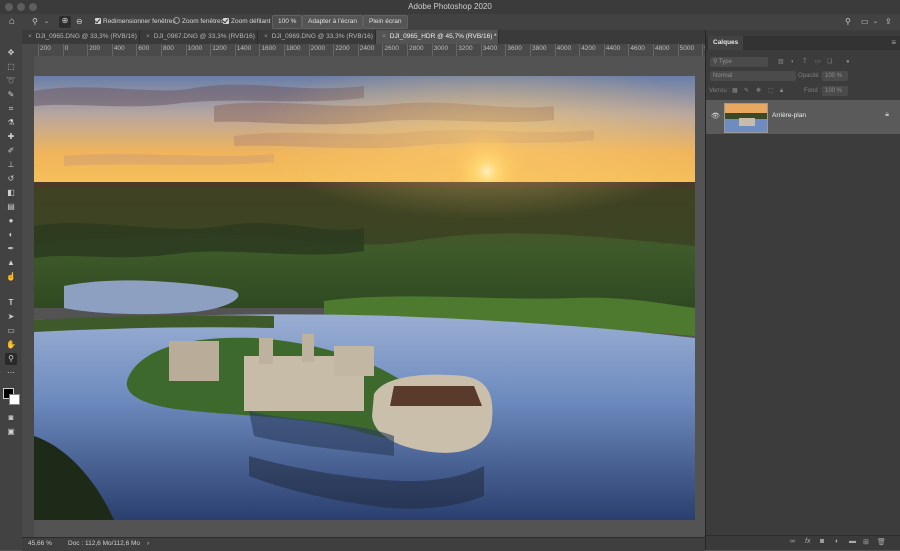 The width and height of the screenshot is (900, 551). I want to click on lock-all-icon: 🔒︎, so click(781, 91).